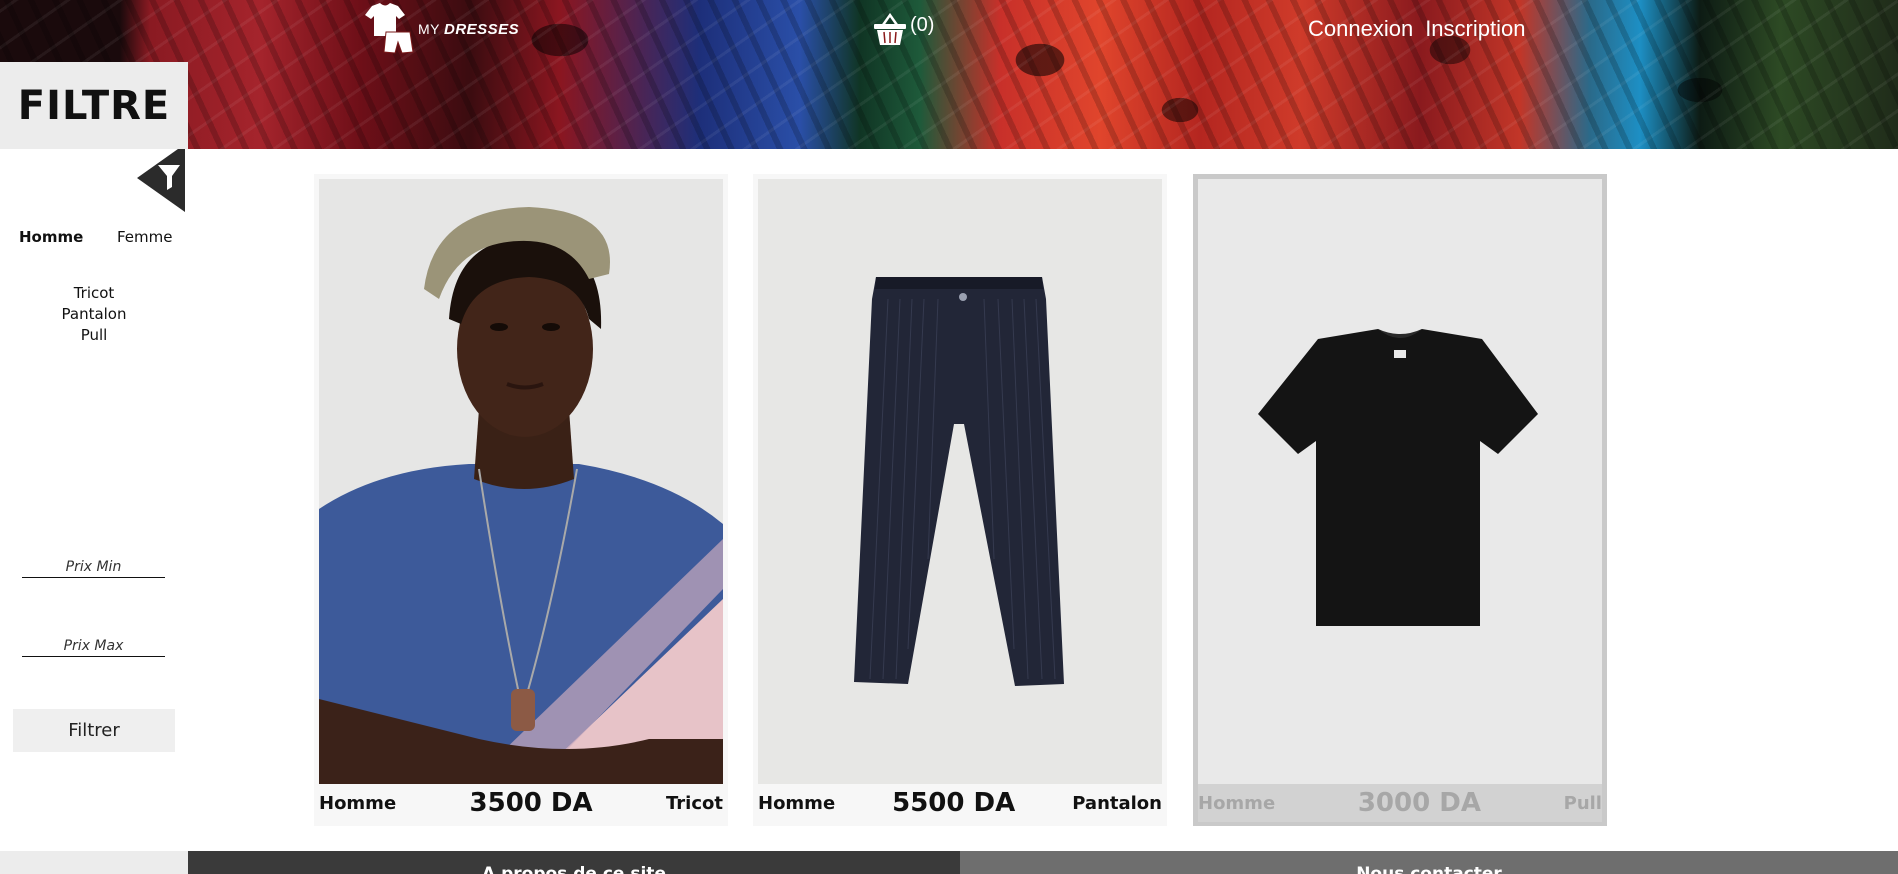 The width and height of the screenshot is (1898, 874). Describe the element at coordinates (890, 28) in the screenshot. I see `basket-icon` at that location.